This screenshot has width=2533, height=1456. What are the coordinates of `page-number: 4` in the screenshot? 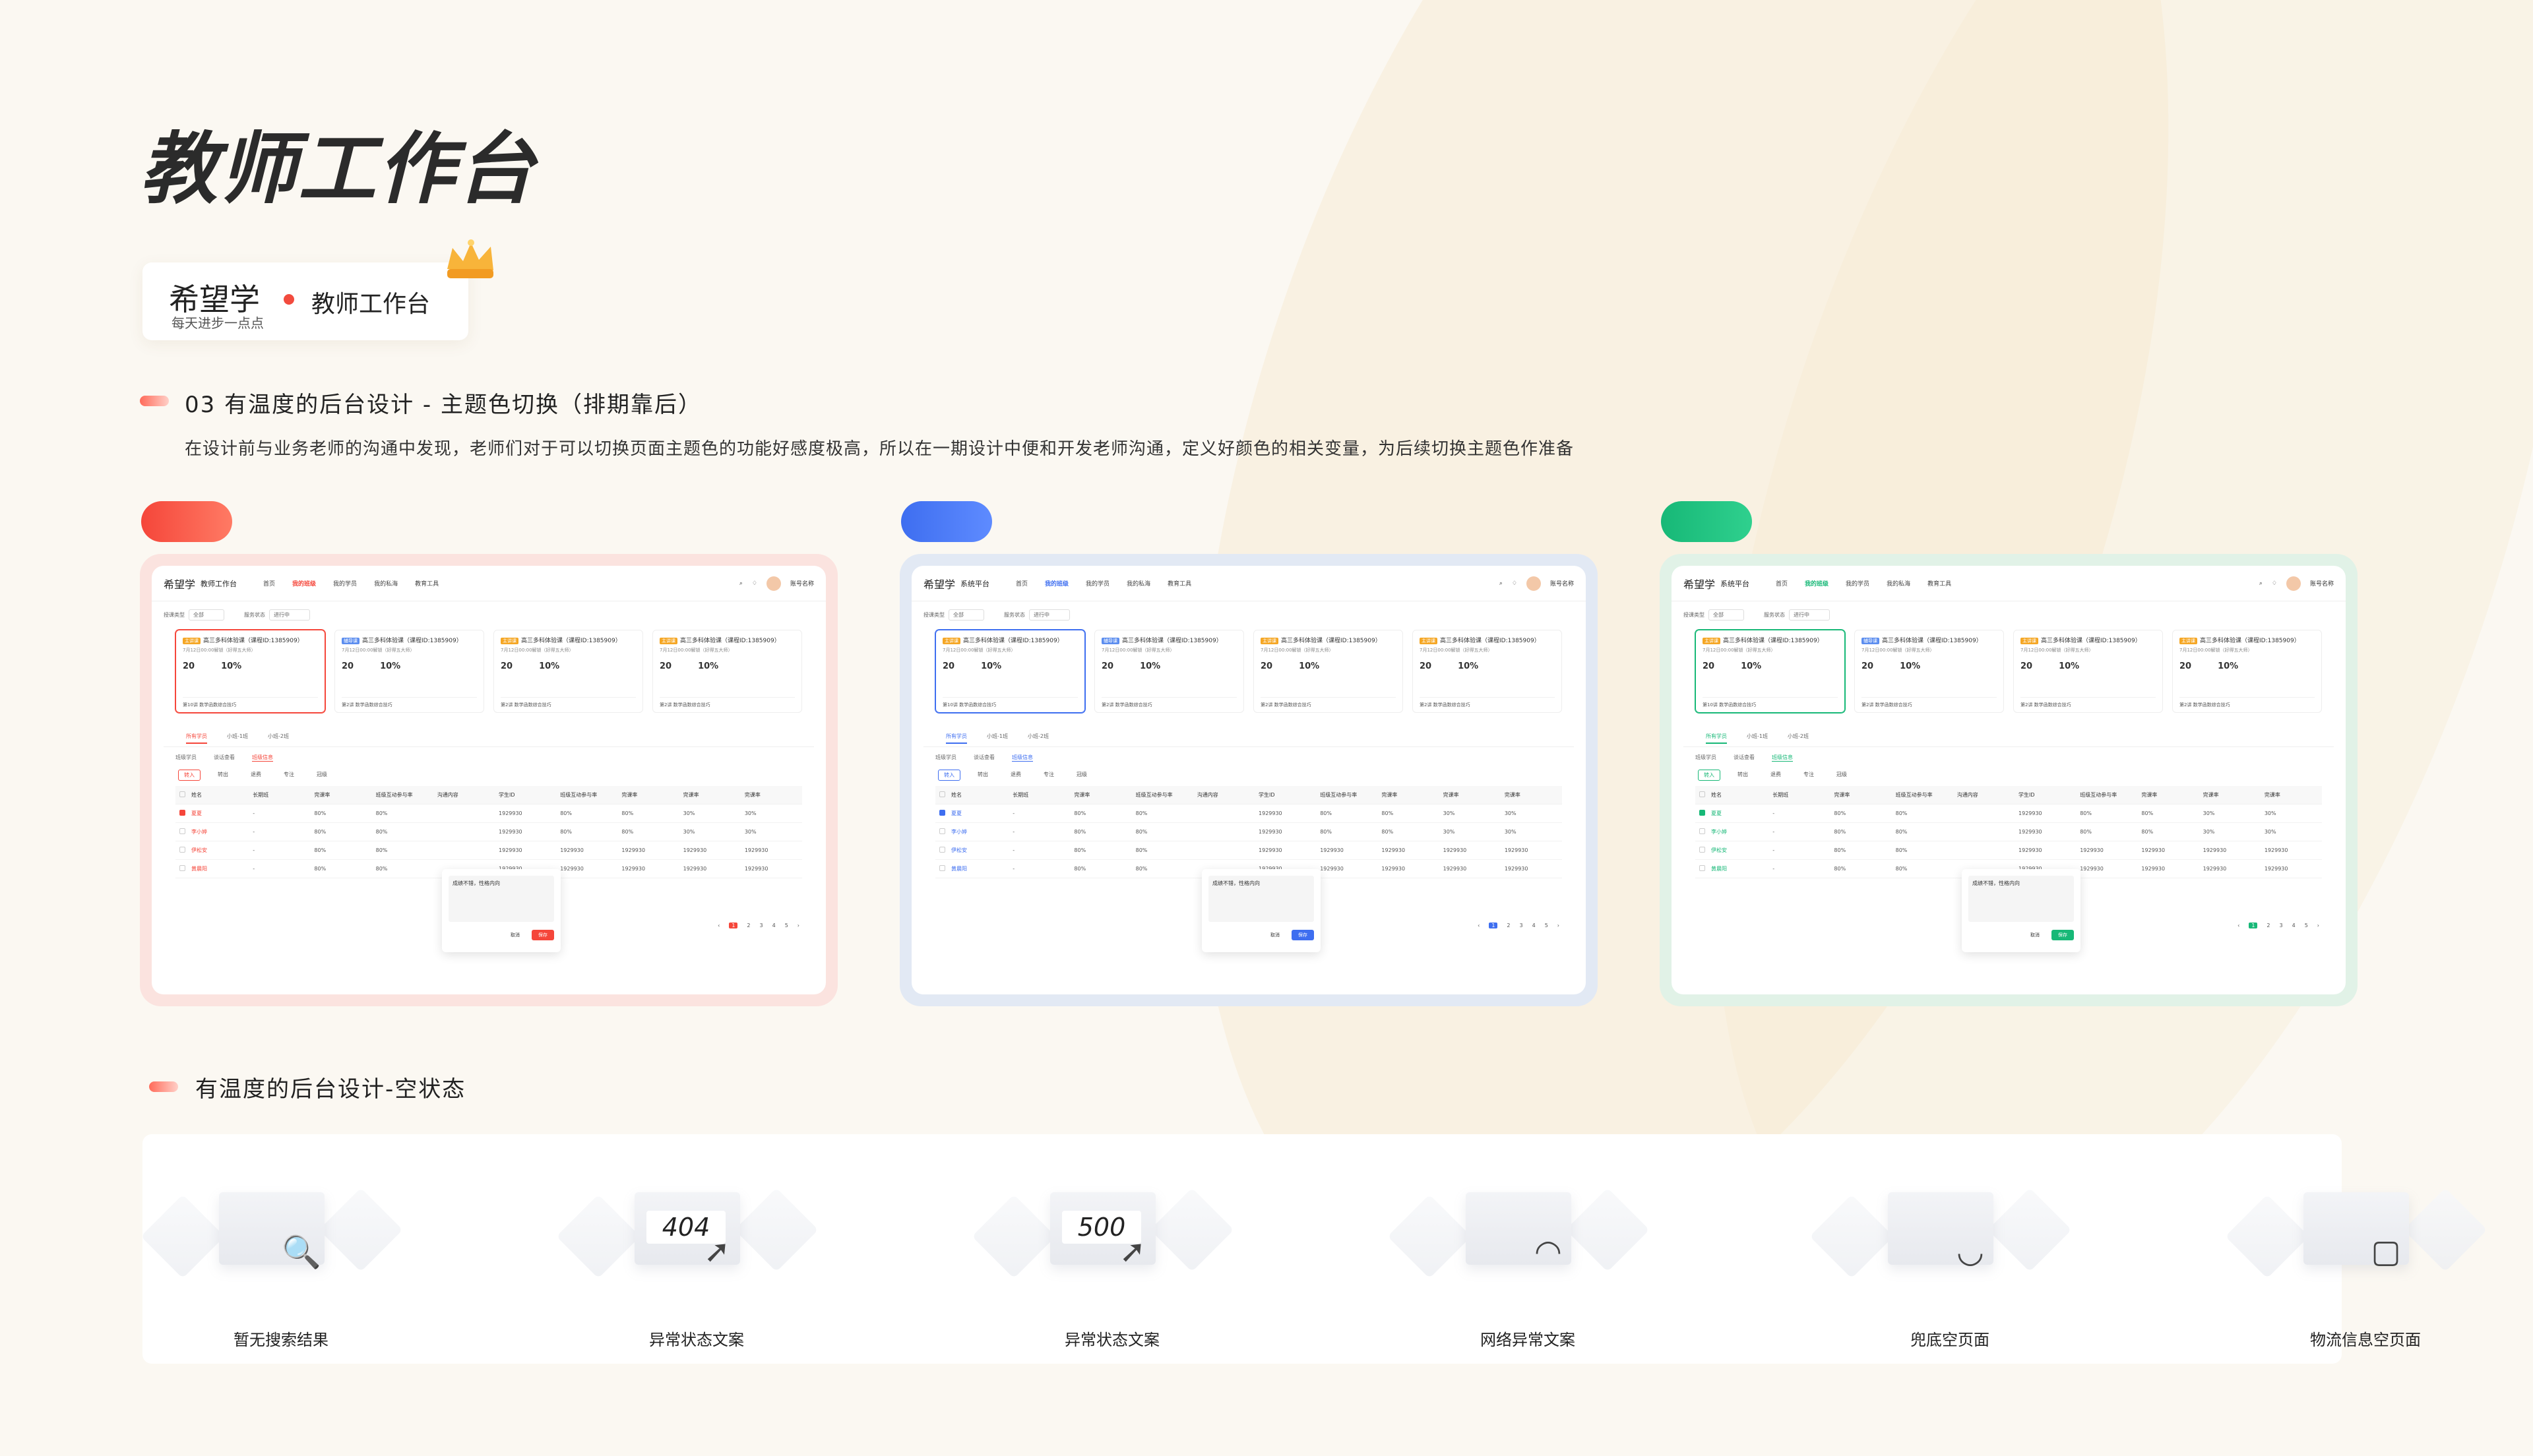 It's located at (1534, 925).